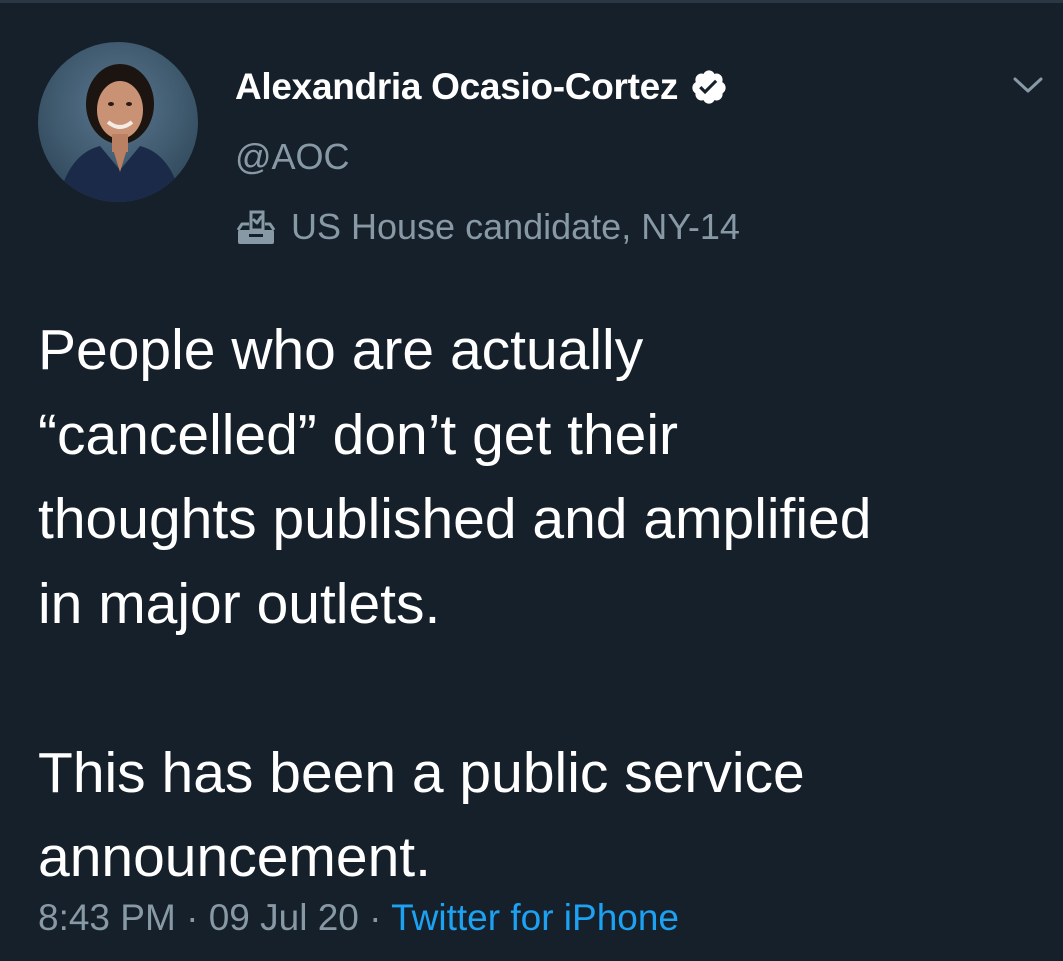  Describe the element at coordinates (292, 157) in the screenshot. I see `author-handle: @AOC` at that location.